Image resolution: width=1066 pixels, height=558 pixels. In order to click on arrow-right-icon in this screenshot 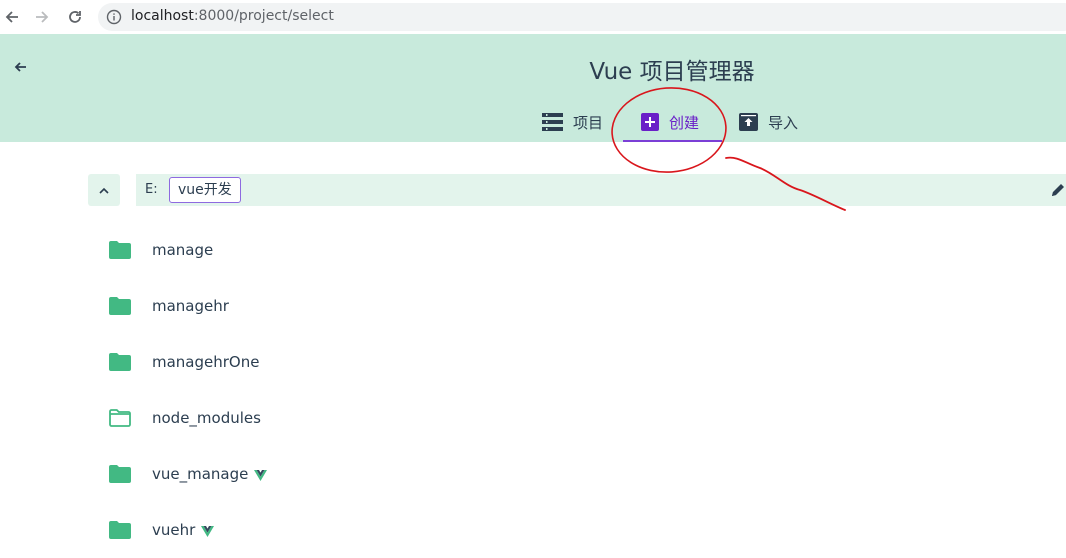, I will do `click(42, 17)`.